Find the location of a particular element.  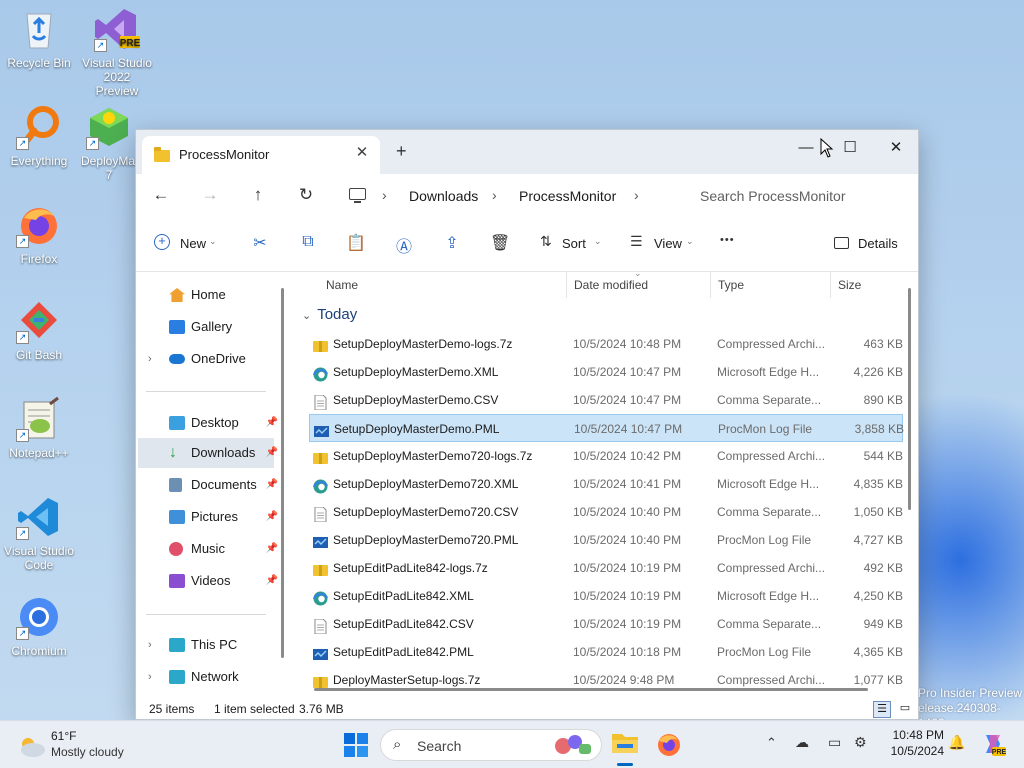

desktop-icon-chromium: ↗ Chromium is located at coordinates (39, 626).